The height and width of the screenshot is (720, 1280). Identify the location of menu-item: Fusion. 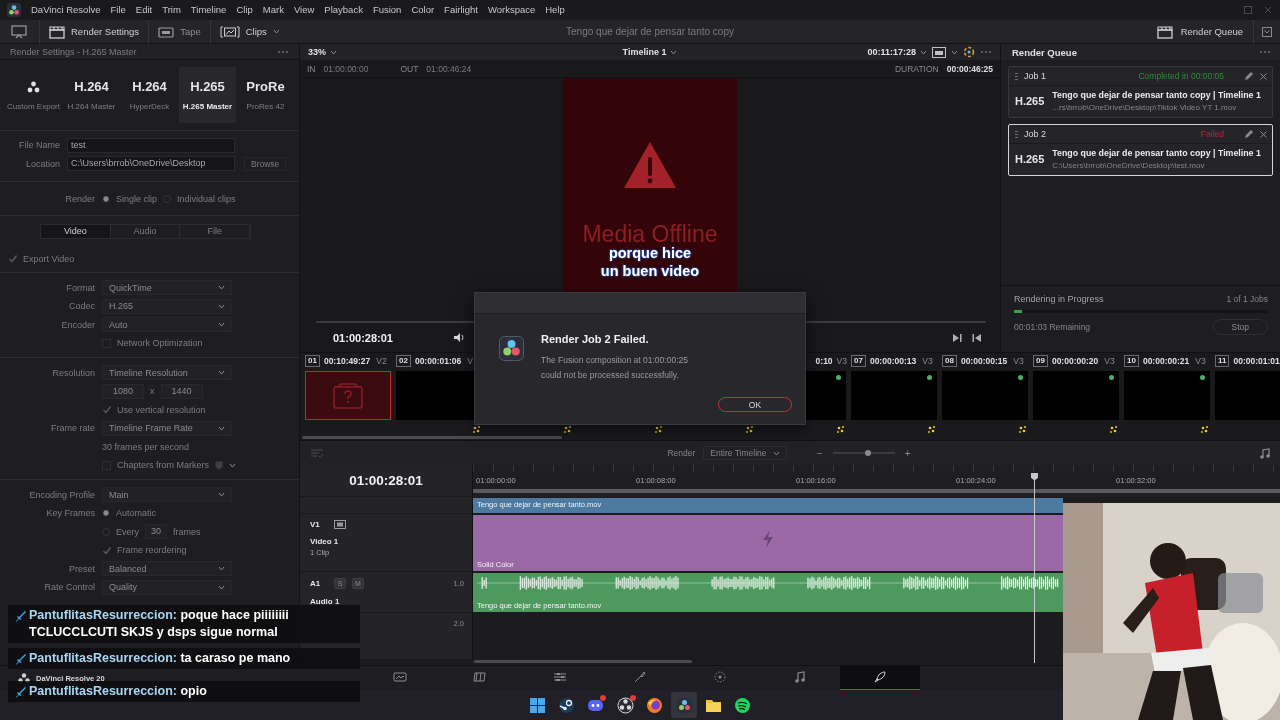
(387, 10).